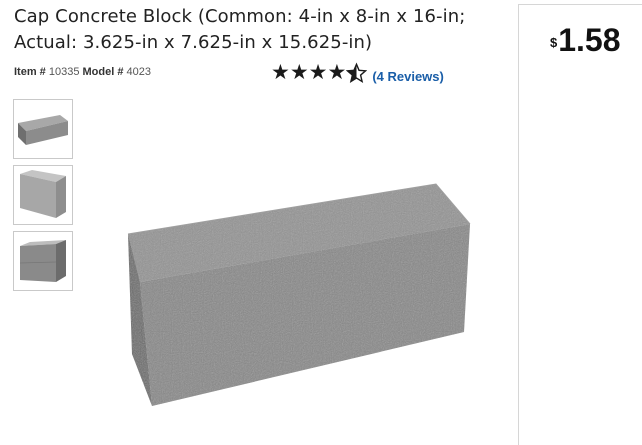 Image resolution: width=642 pixels, height=445 pixels. I want to click on star-rating: ★ ★ ★ ★, so click(319, 75).